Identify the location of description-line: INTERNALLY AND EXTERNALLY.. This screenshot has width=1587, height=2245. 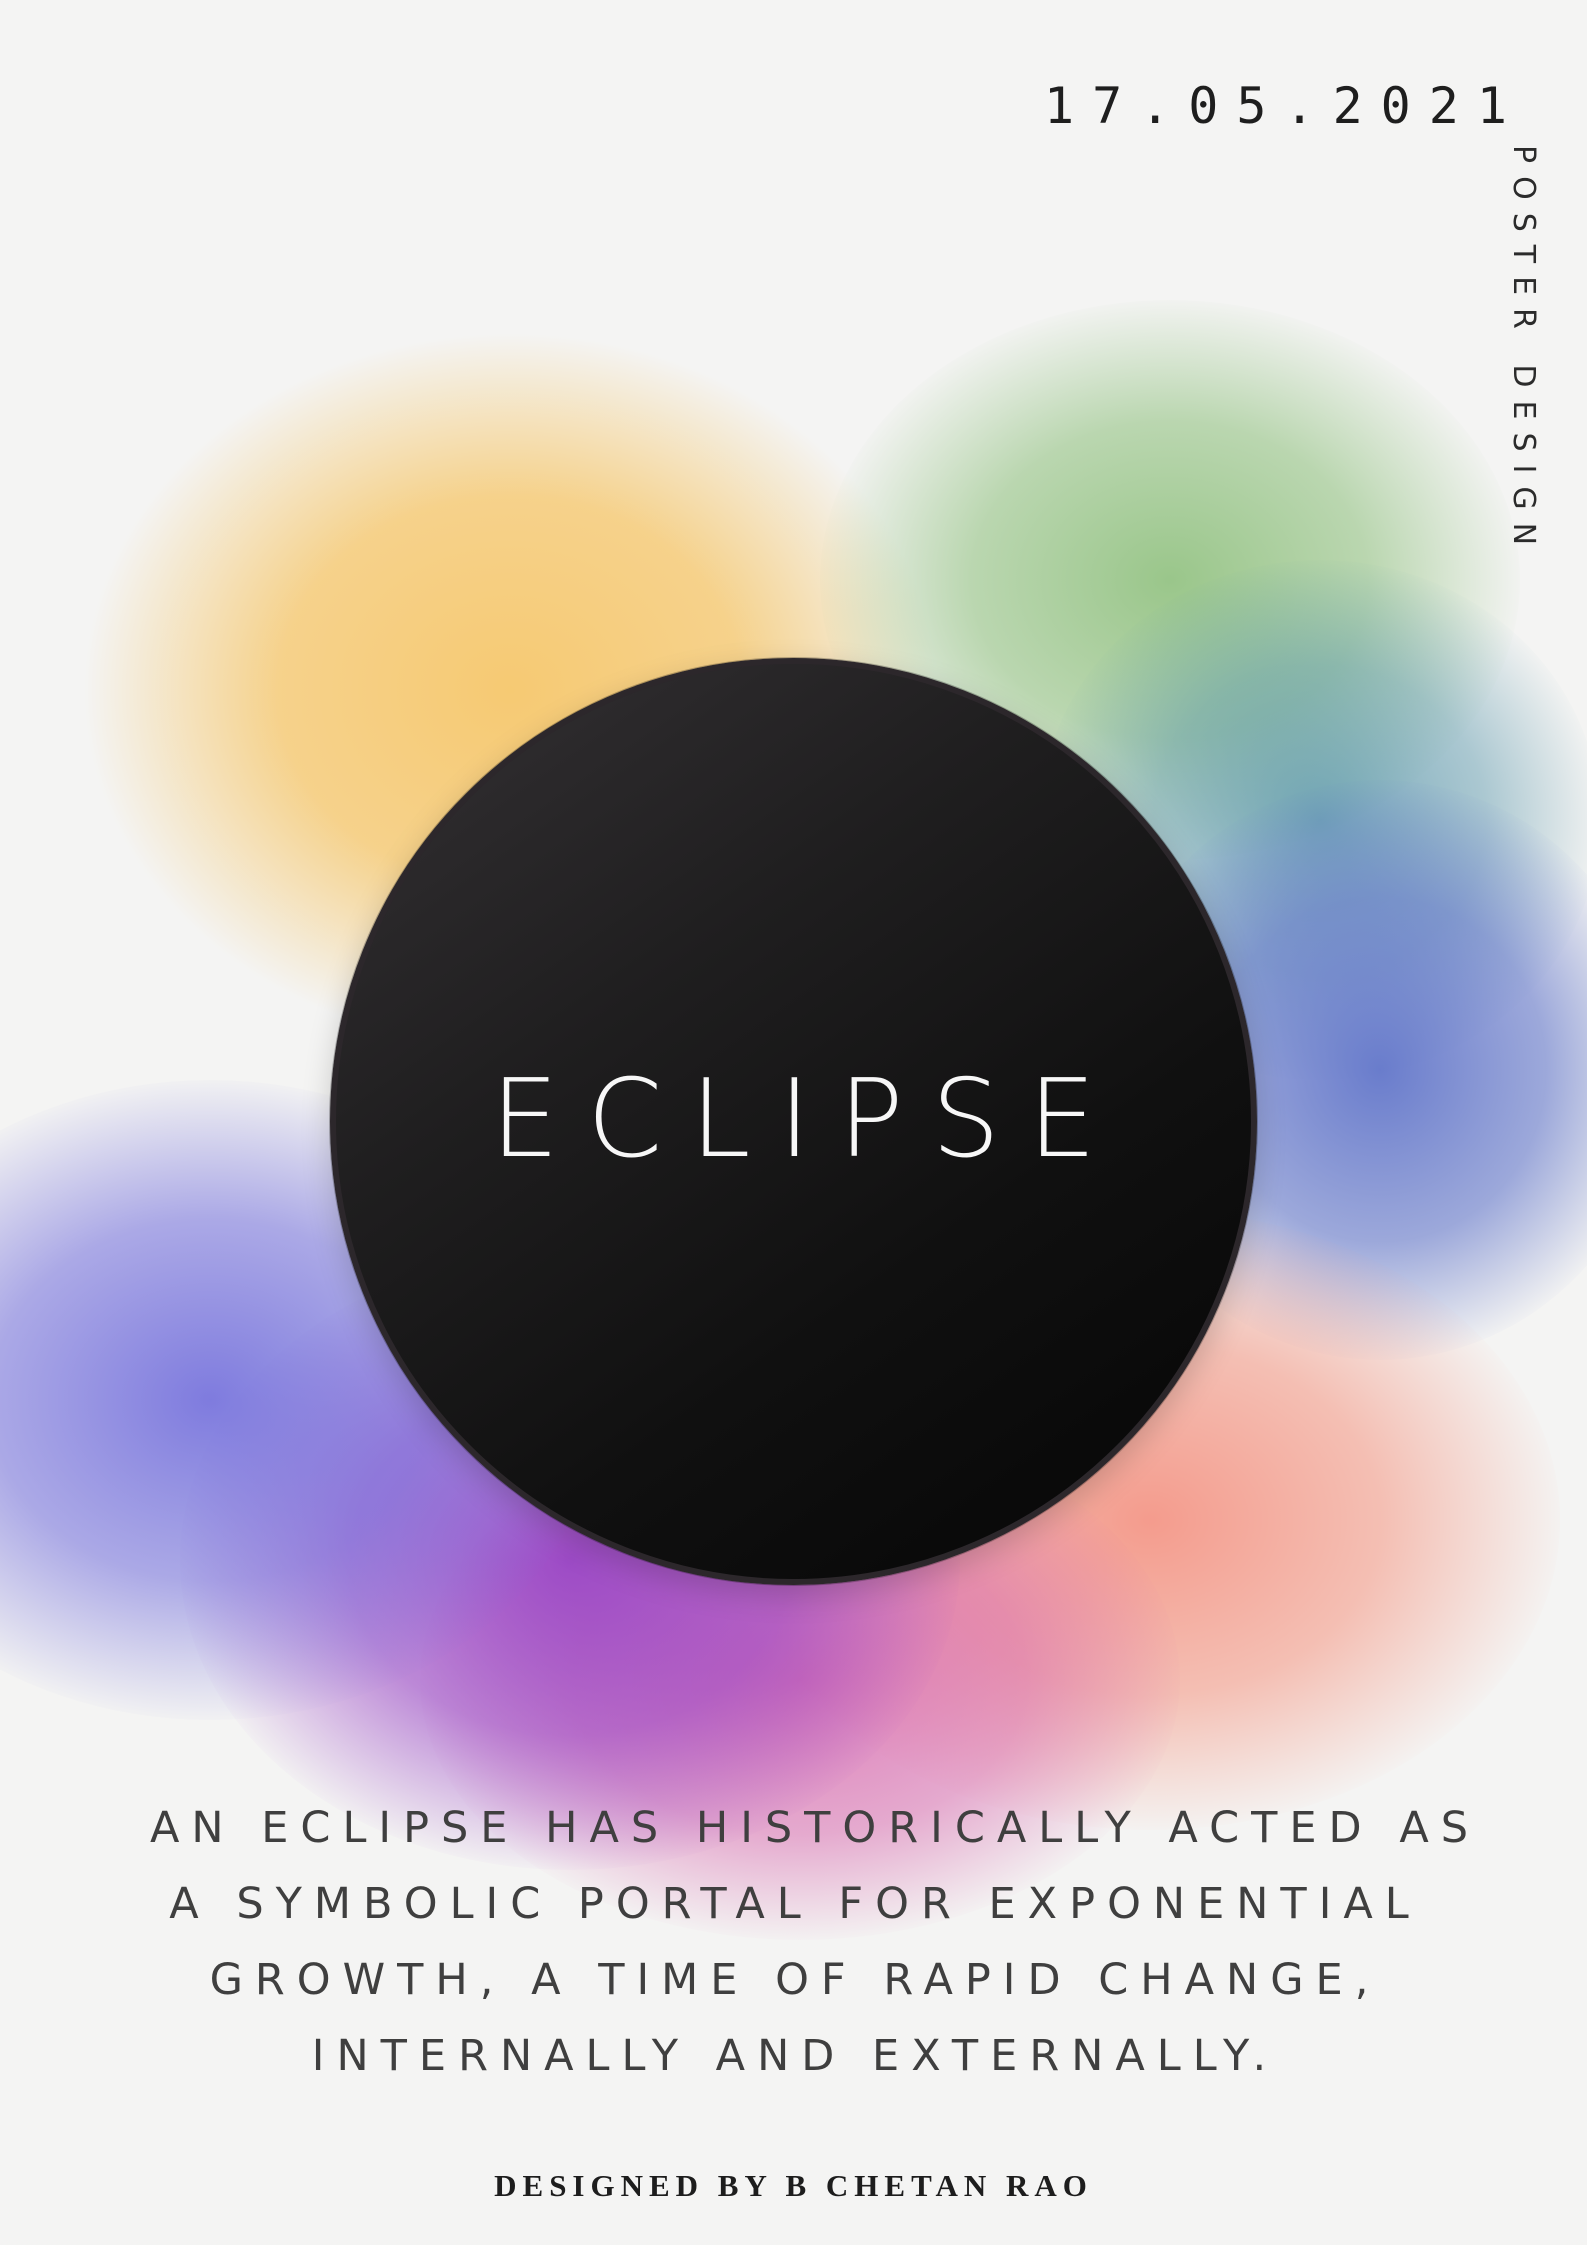
(795, 2056).